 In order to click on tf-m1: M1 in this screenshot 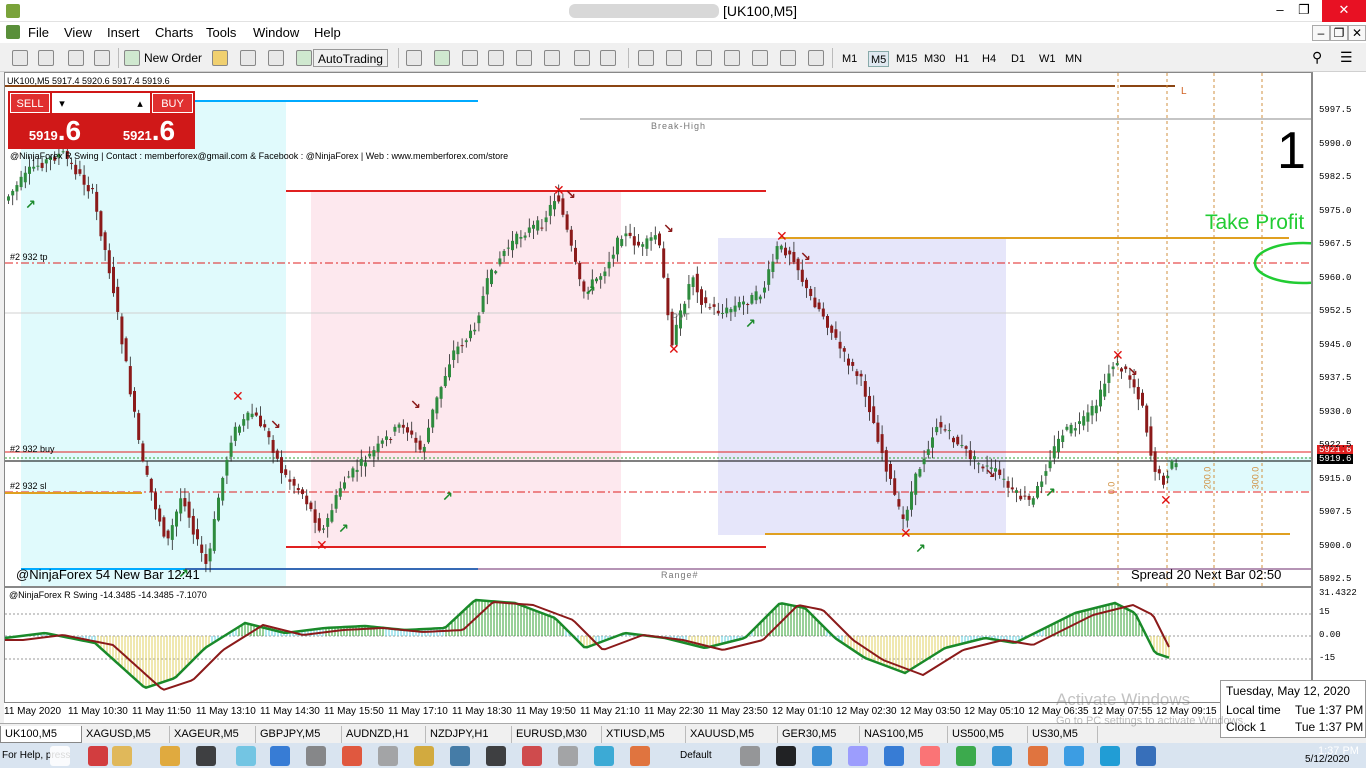, I will do `click(849, 59)`.